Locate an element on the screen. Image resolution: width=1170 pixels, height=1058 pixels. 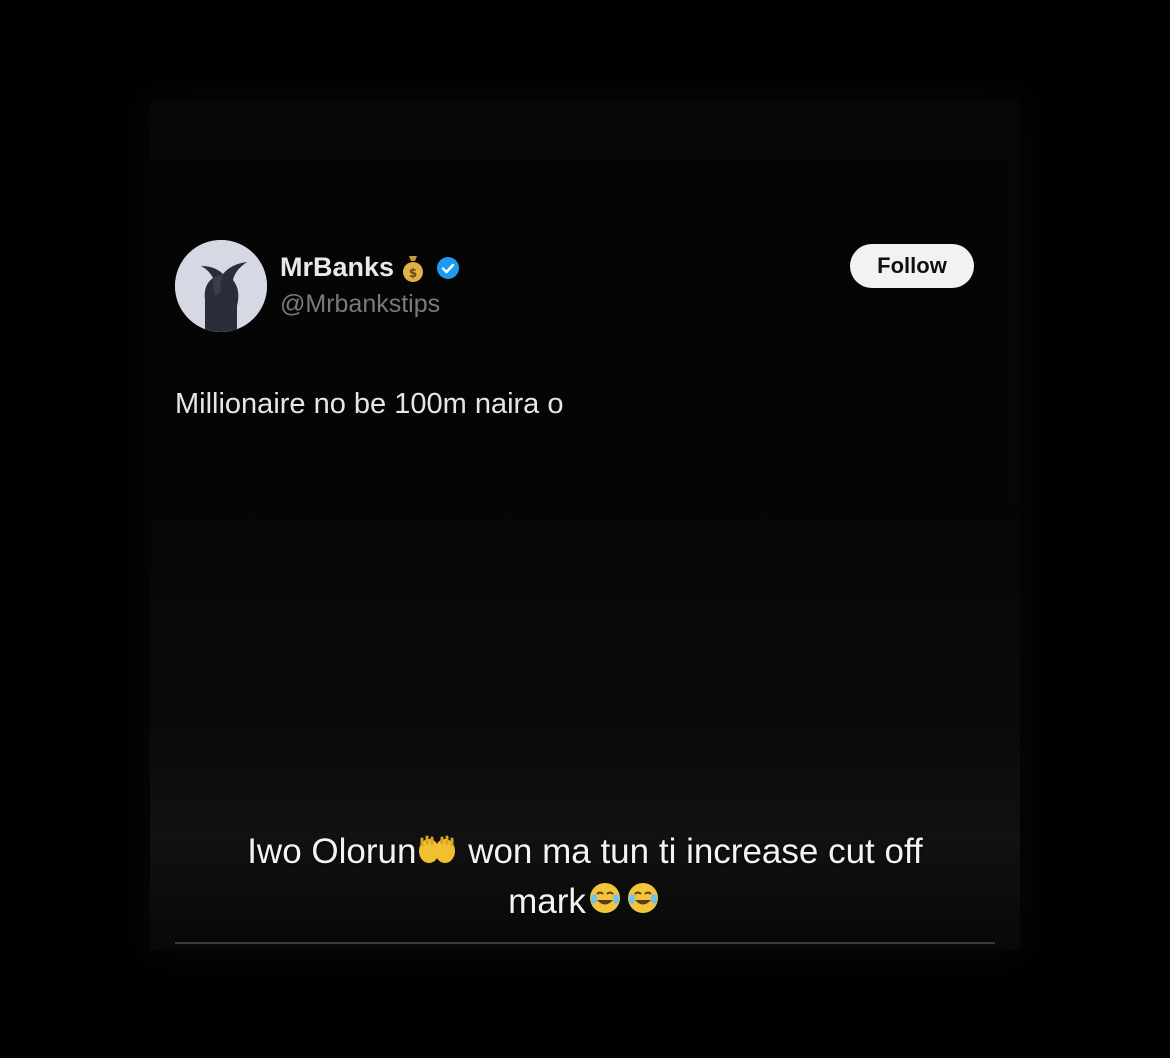
display-name-text: MrBanks is located at coordinates (337, 267).